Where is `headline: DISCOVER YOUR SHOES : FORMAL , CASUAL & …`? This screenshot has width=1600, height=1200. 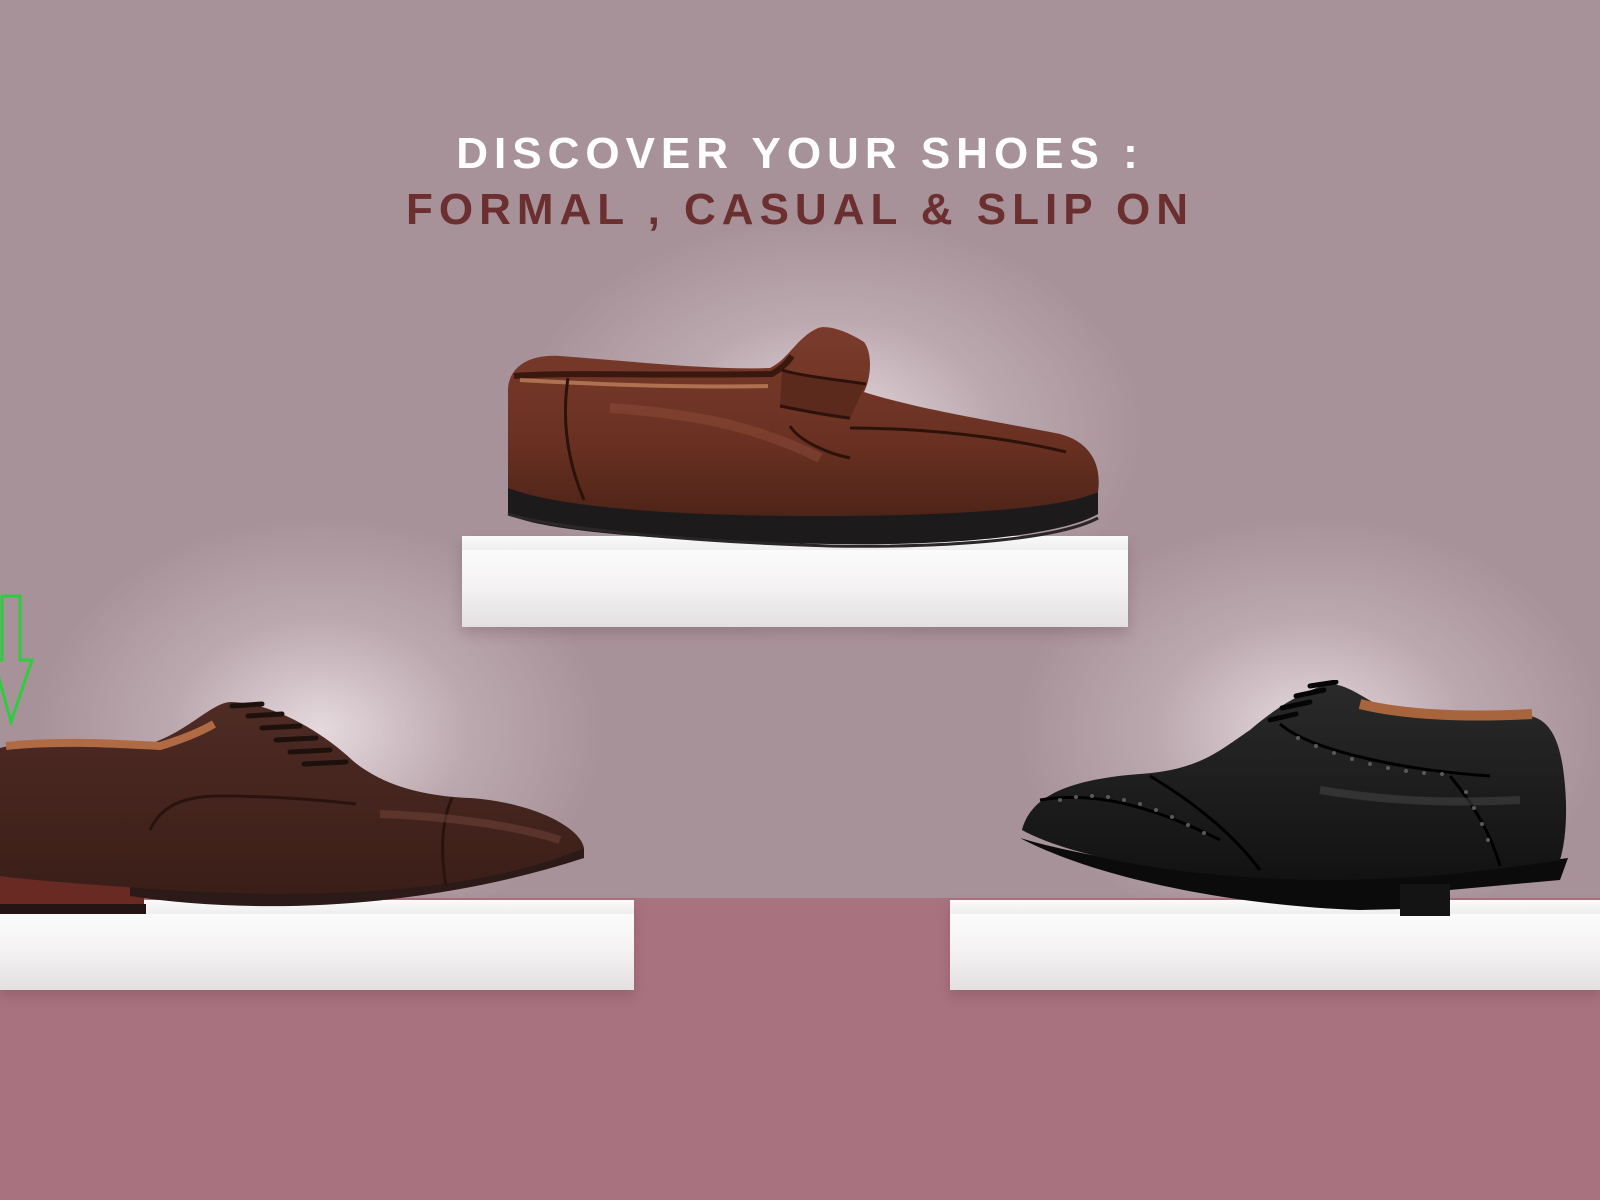 headline: DISCOVER YOUR SHOES : FORMAL , CASUAL & … is located at coordinates (800, 182).